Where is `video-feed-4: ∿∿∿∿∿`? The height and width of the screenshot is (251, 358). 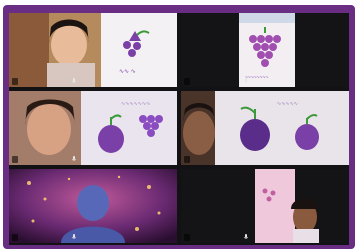 video-feed-4: ∿∿∿∿∿ is located at coordinates (265, 128).